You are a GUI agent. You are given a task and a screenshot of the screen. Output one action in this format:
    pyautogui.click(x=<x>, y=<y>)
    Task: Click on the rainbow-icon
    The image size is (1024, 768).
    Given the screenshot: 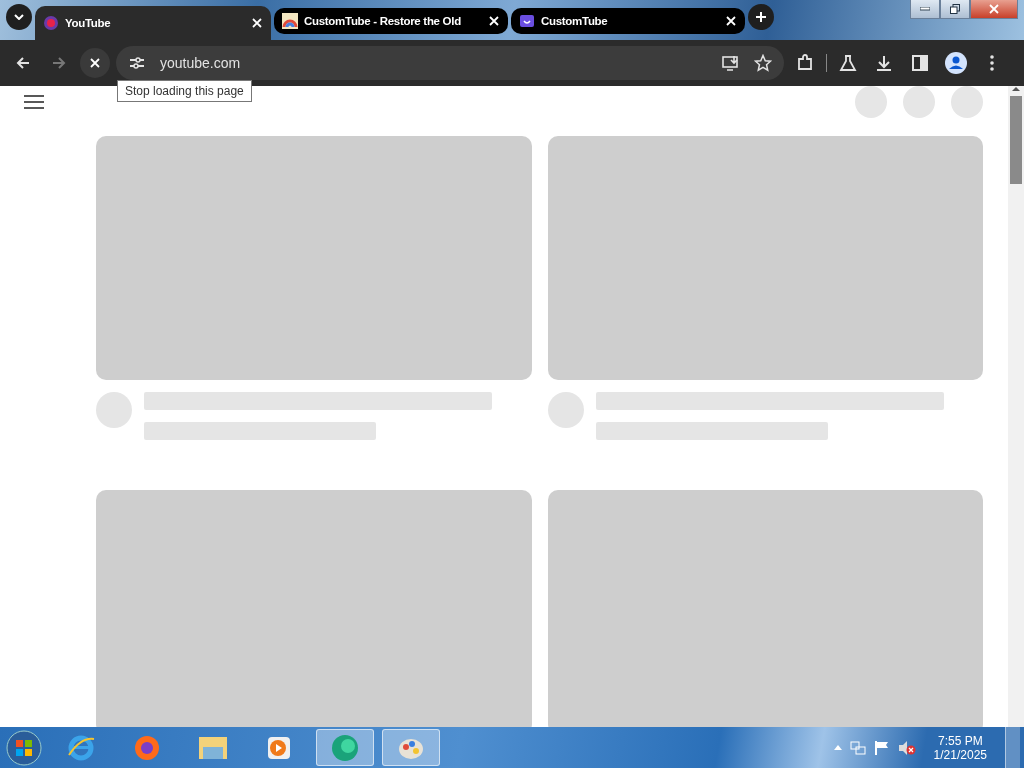 What is the action you would take?
    pyautogui.click(x=290, y=21)
    